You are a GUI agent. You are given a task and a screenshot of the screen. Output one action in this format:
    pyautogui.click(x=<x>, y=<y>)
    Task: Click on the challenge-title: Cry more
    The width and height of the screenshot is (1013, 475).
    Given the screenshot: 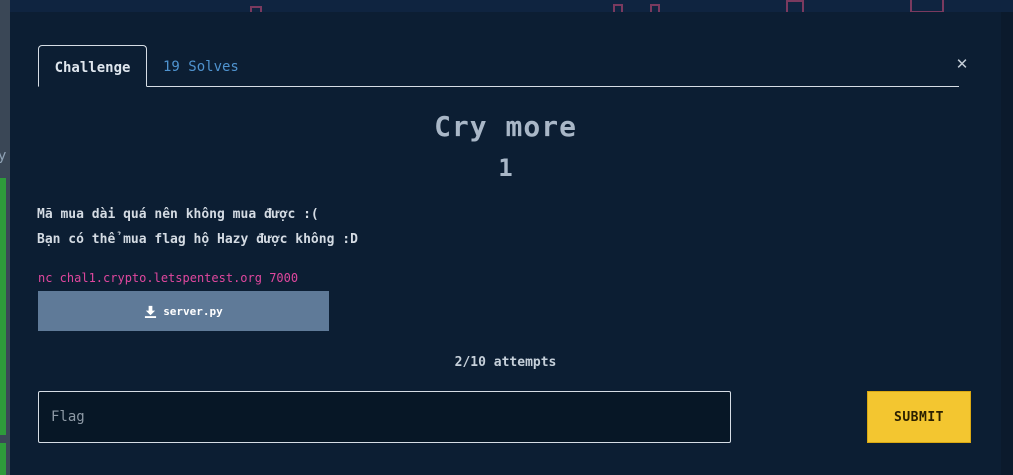 What is the action you would take?
    pyautogui.click(x=505, y=126)
    